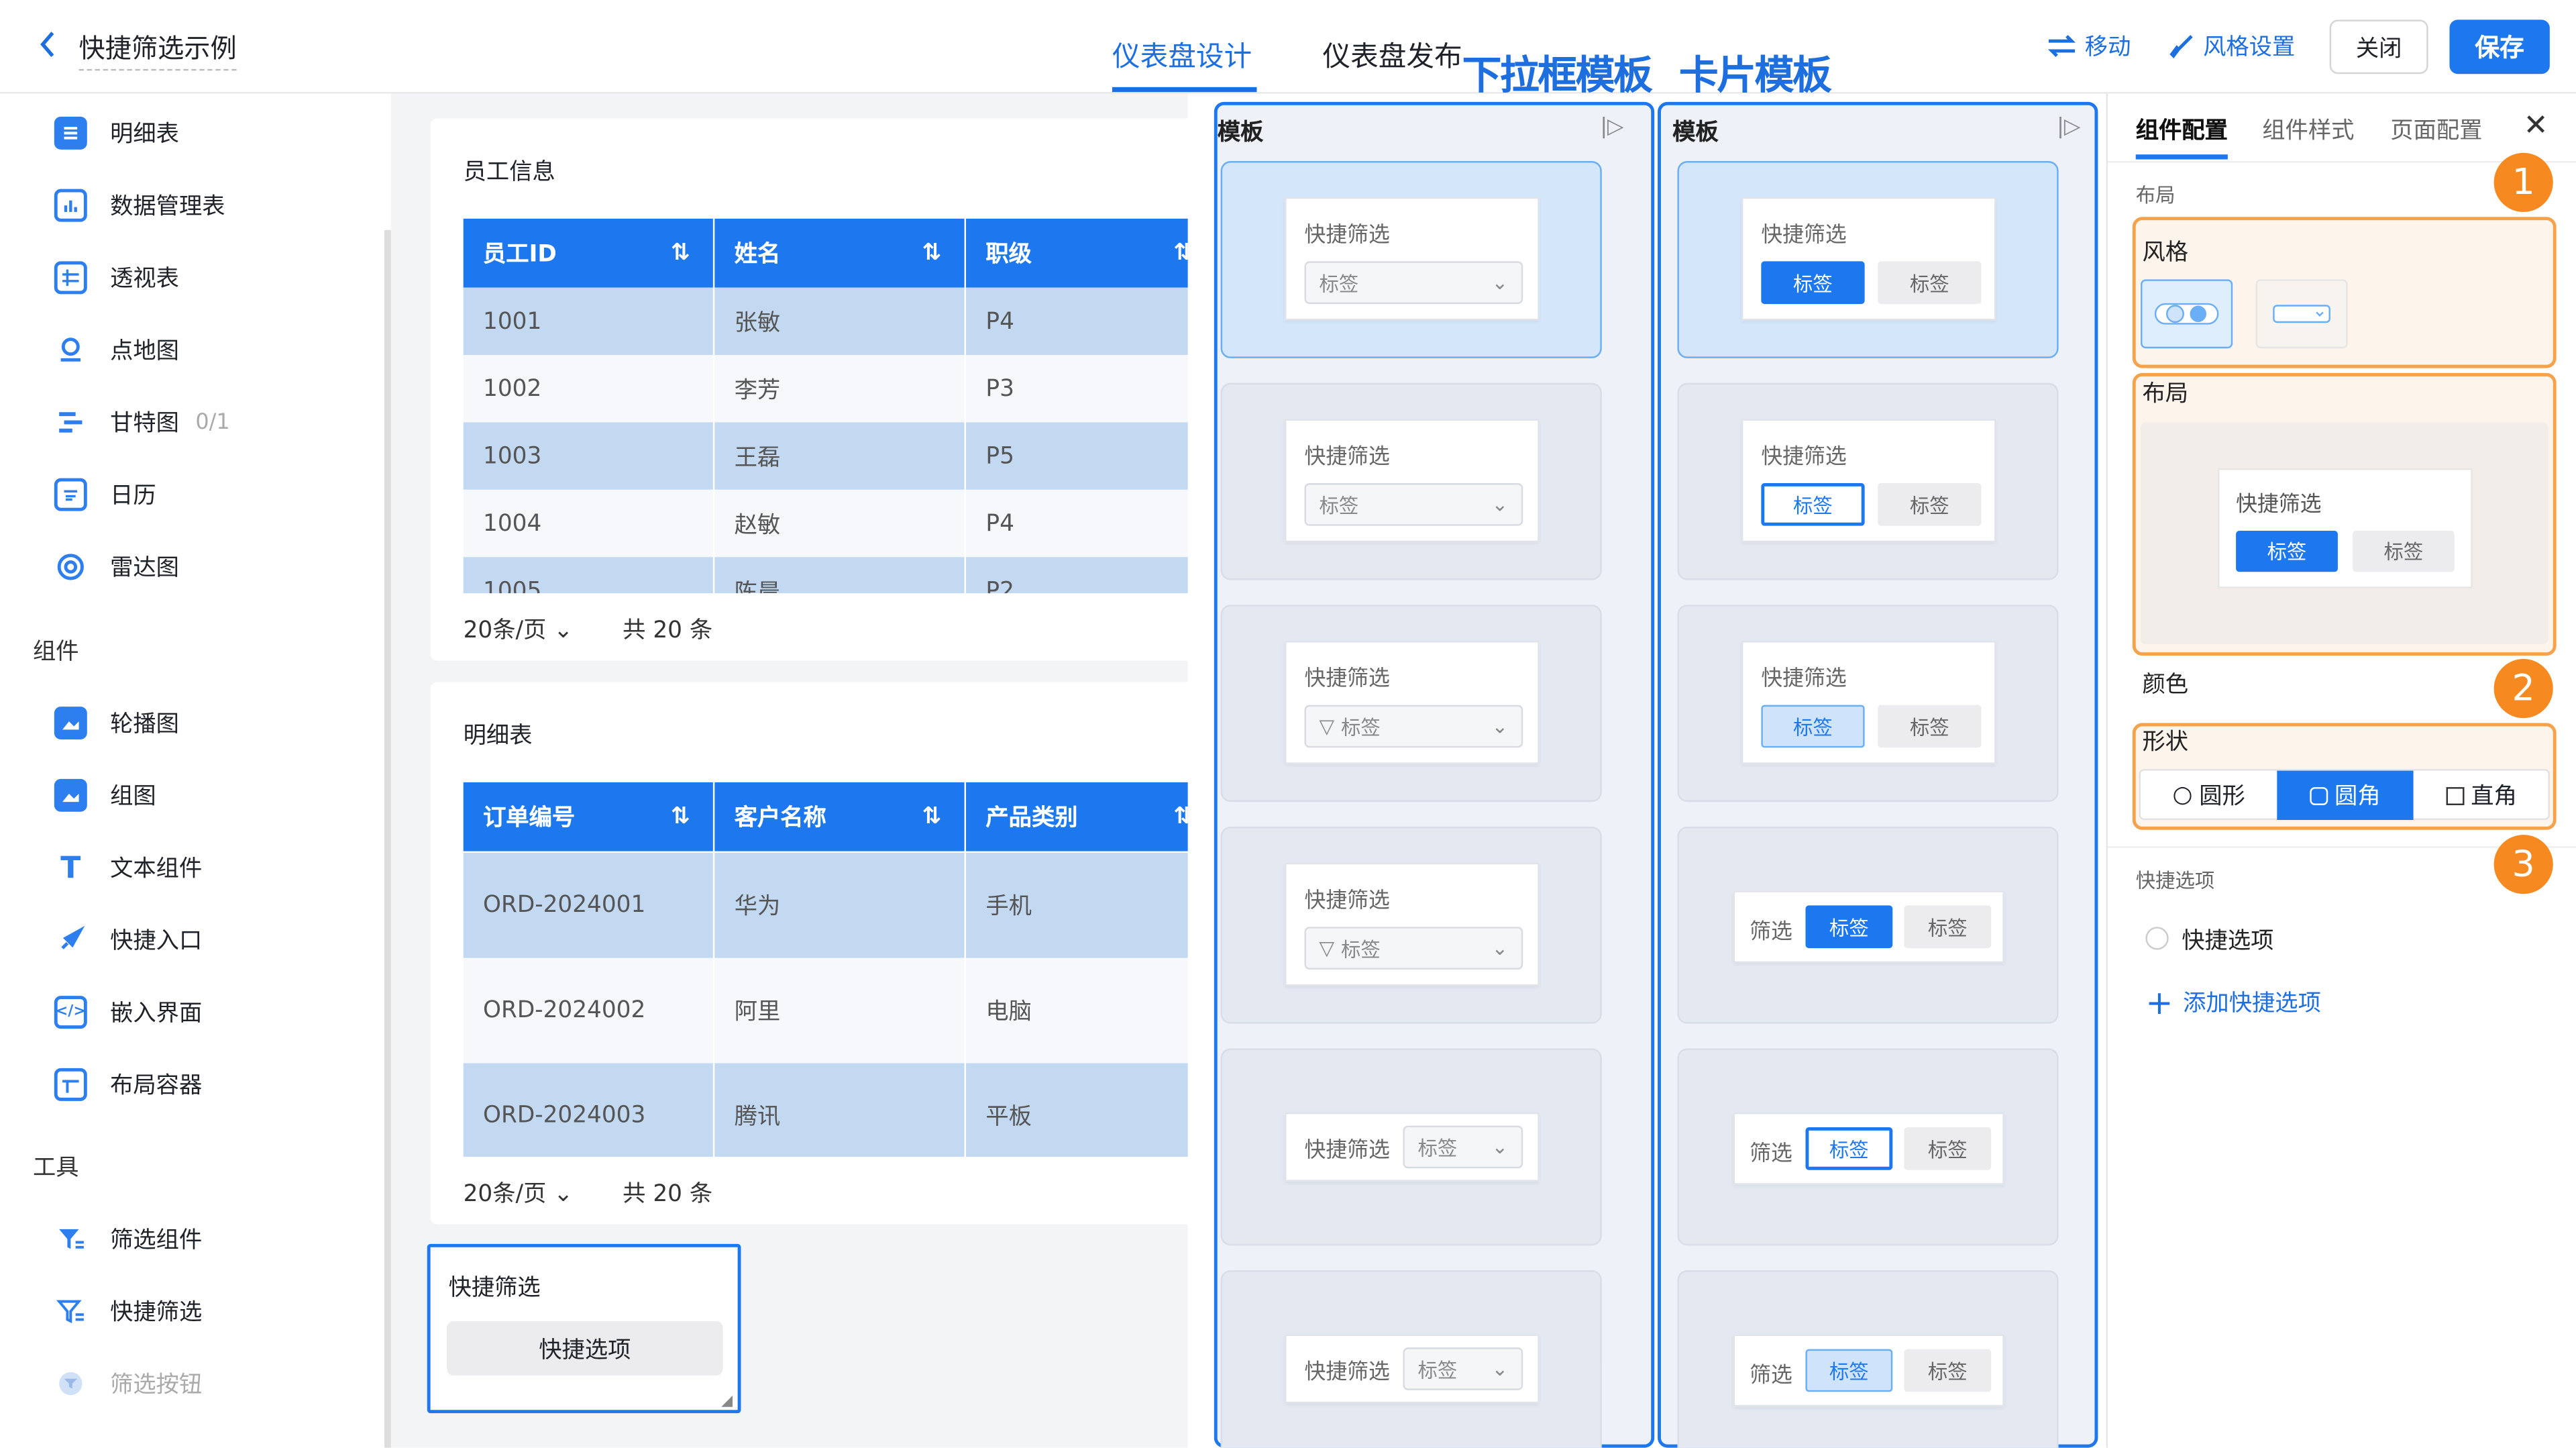  I want to click on active-tab-indicator, so click(2181, 157).